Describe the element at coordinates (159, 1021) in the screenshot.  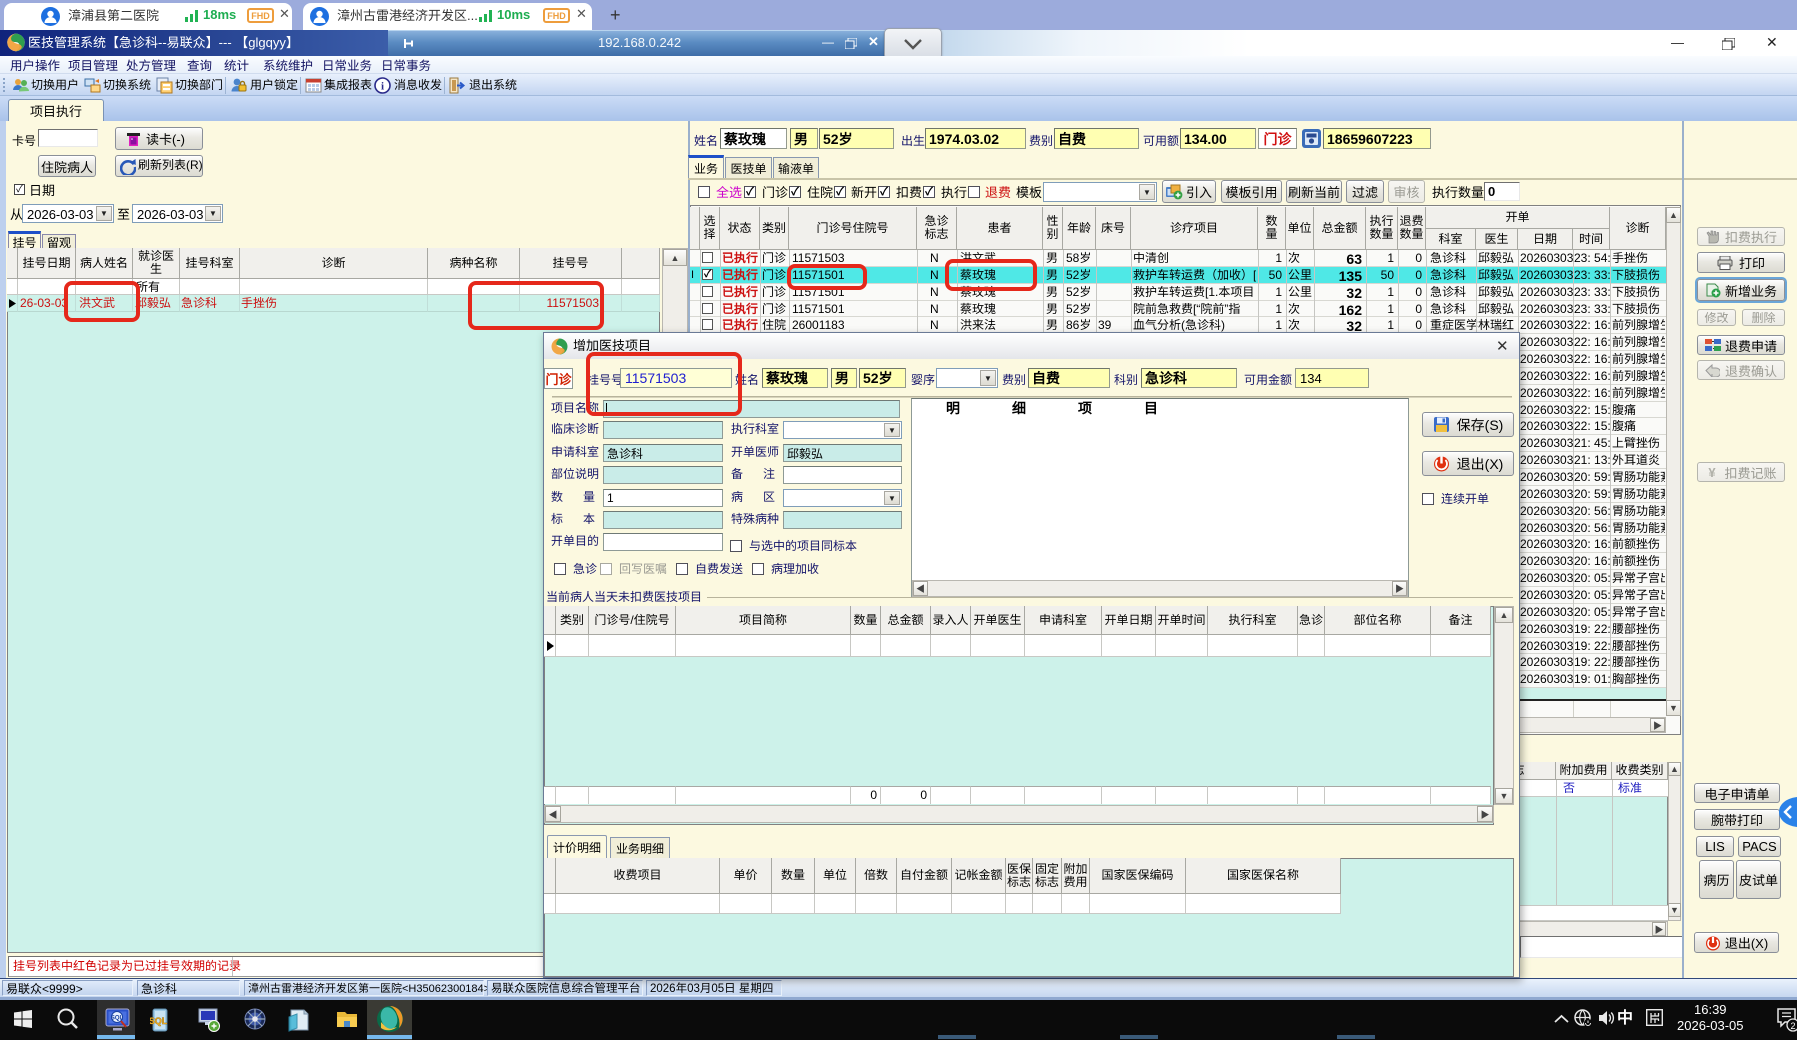
I see `svg-text: SQL` at that location.